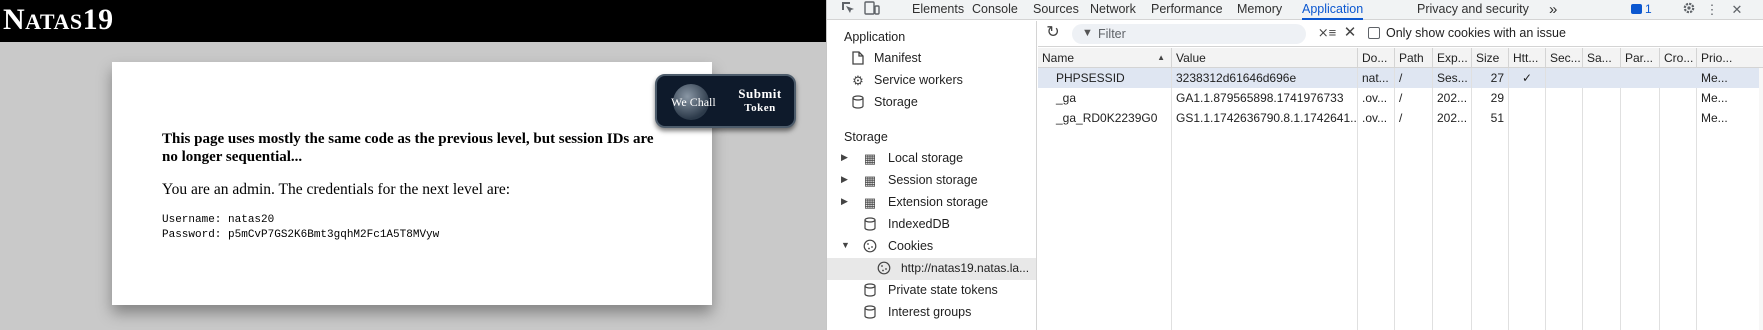 This screenshot has height=330, width=1763. Describe the element at coordinates (1105, 58) in the screenshot. I see `column-header-name: Name ▲` at that location.